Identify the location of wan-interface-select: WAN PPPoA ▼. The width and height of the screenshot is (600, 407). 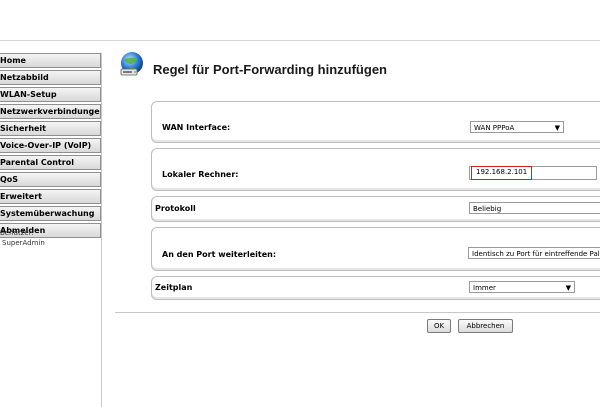
(517, 127).